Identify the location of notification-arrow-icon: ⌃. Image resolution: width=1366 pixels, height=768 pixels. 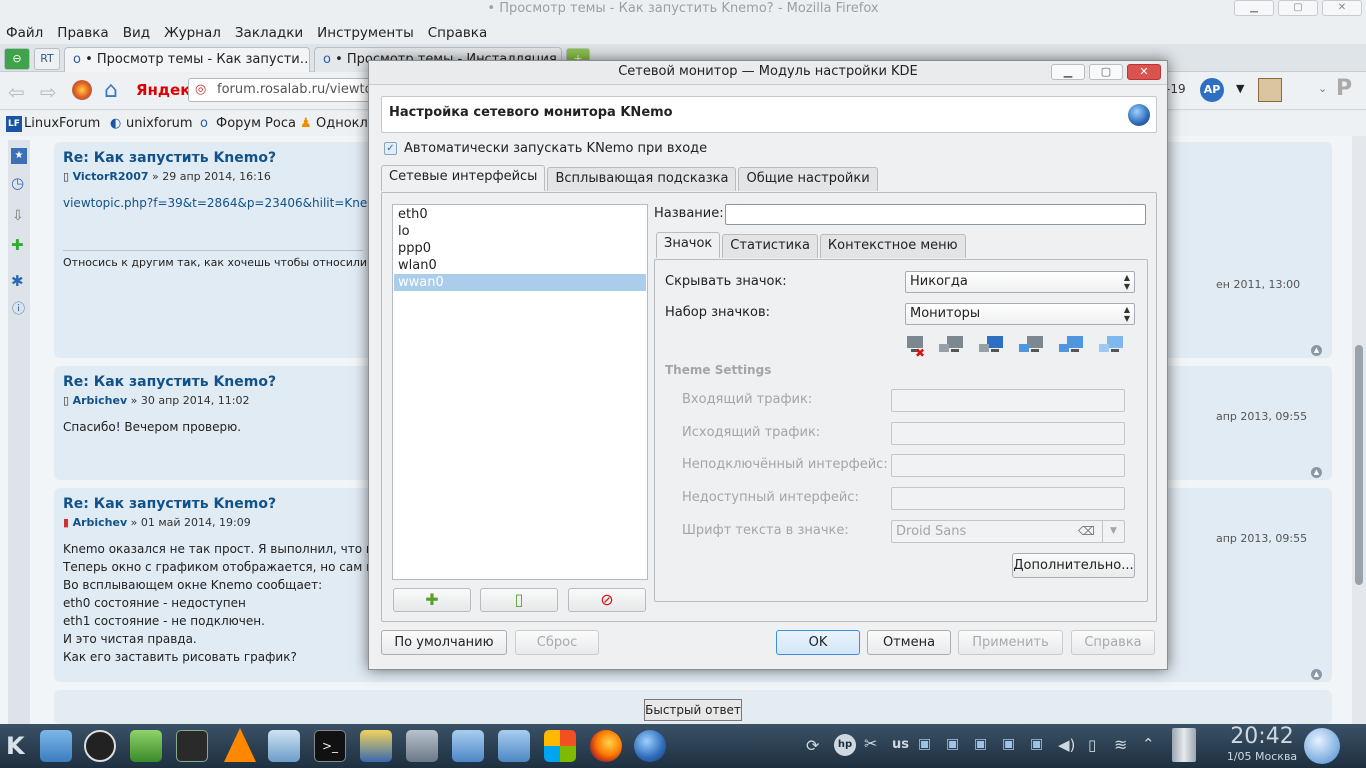
(1148, 744).